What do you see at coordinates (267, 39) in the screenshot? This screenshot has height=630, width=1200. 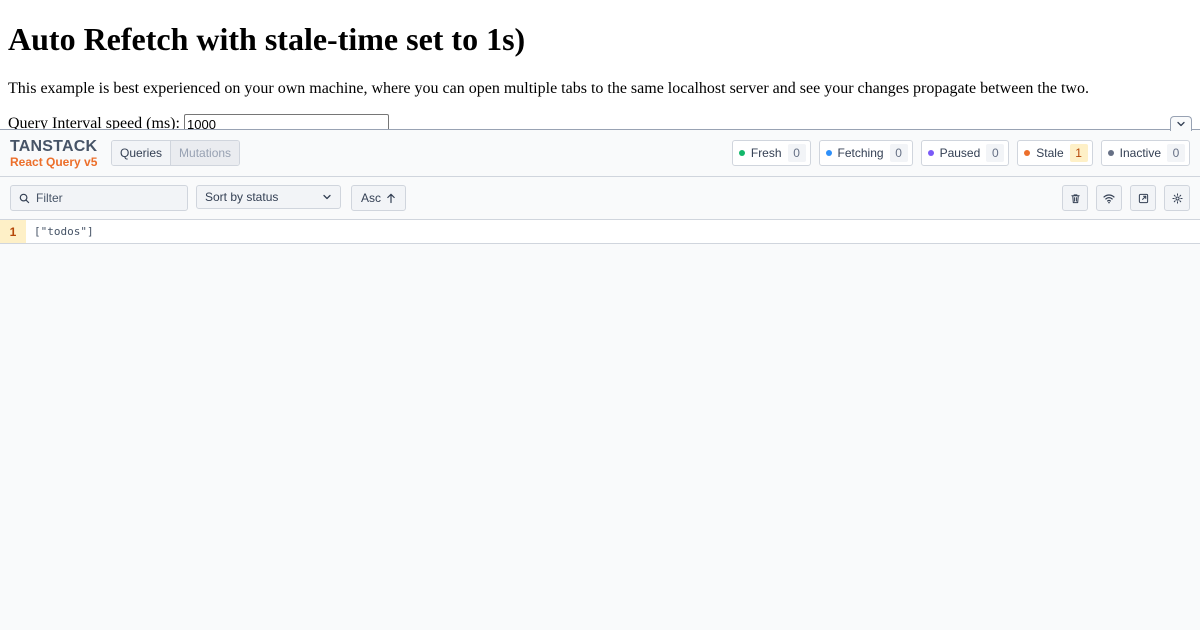 I see `page-title: Auto Refetch with stale-time set to 1s)` at bounding box center [267, 39].